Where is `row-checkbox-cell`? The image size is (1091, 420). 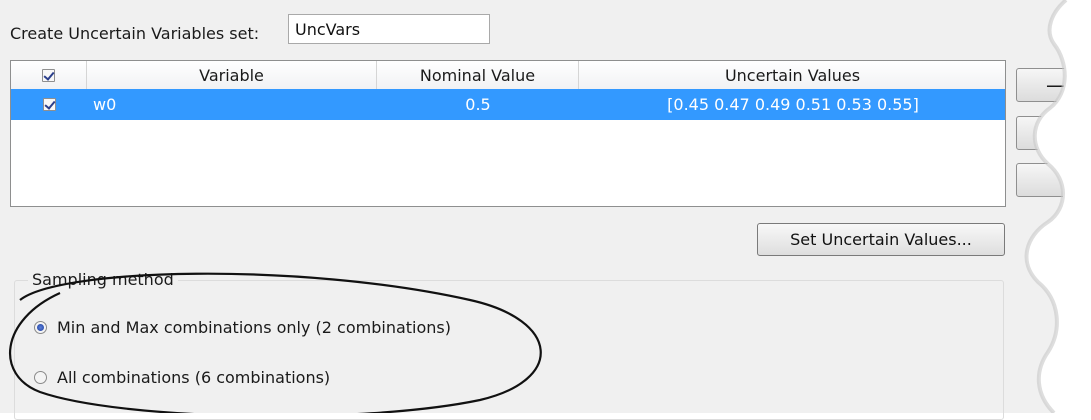
row-checkbox-cell is located at coordinates (49, 104).